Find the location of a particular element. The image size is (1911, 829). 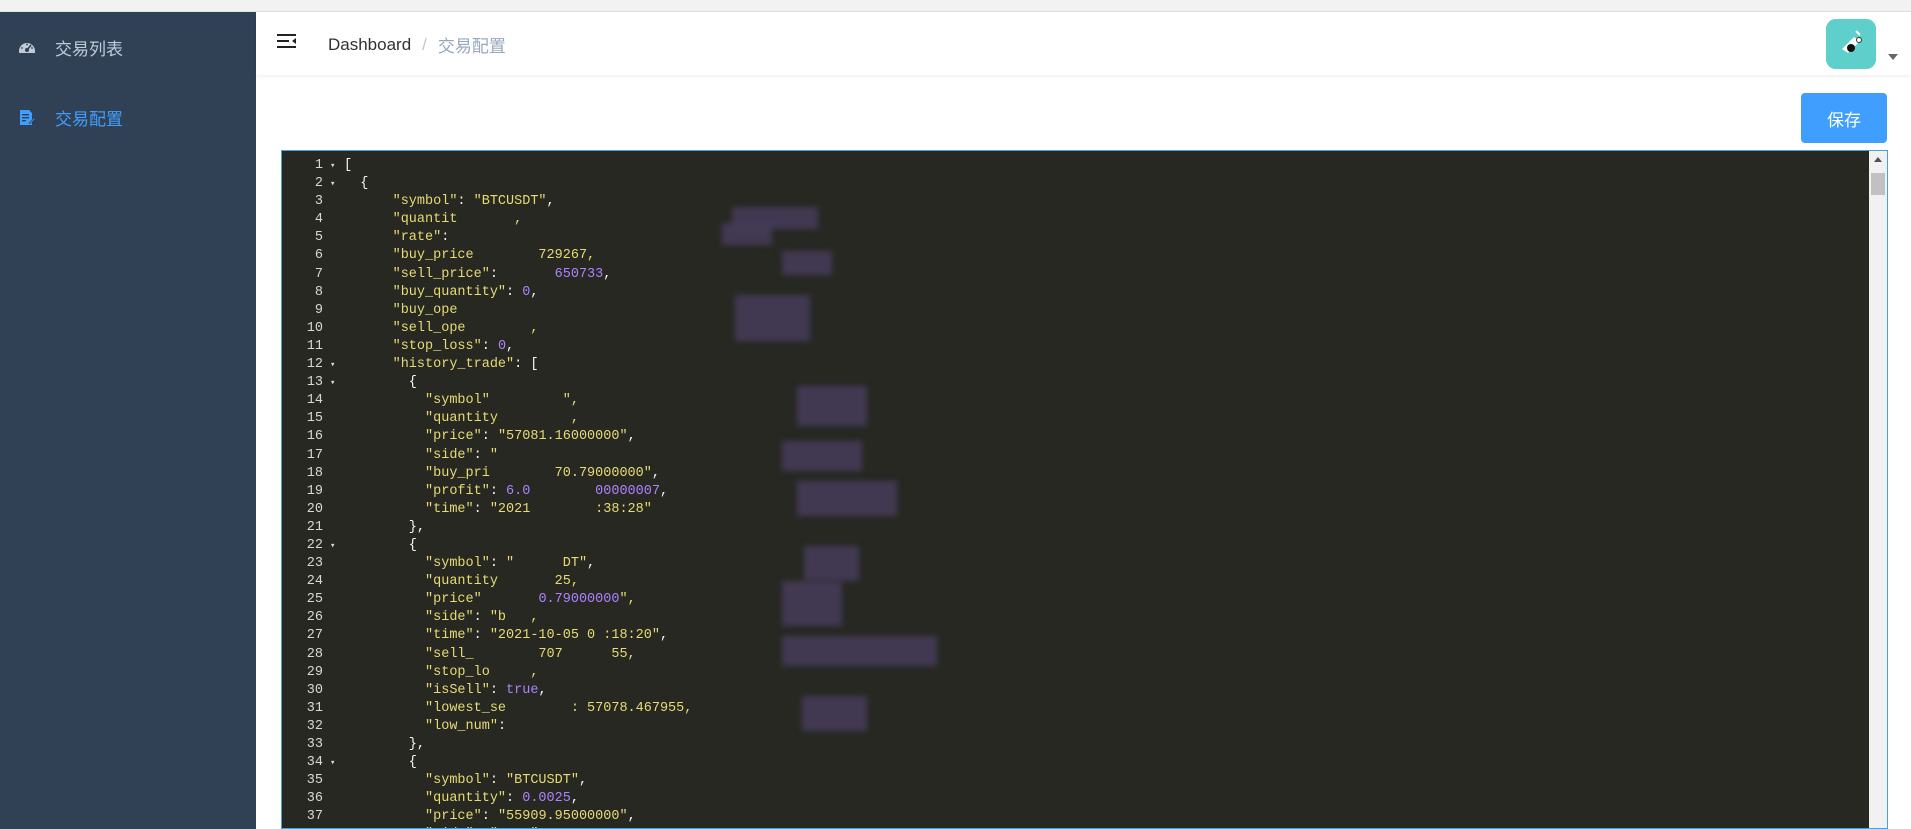

breadcrumb-home-link: Dashboard is located at coordinates (369, 45).